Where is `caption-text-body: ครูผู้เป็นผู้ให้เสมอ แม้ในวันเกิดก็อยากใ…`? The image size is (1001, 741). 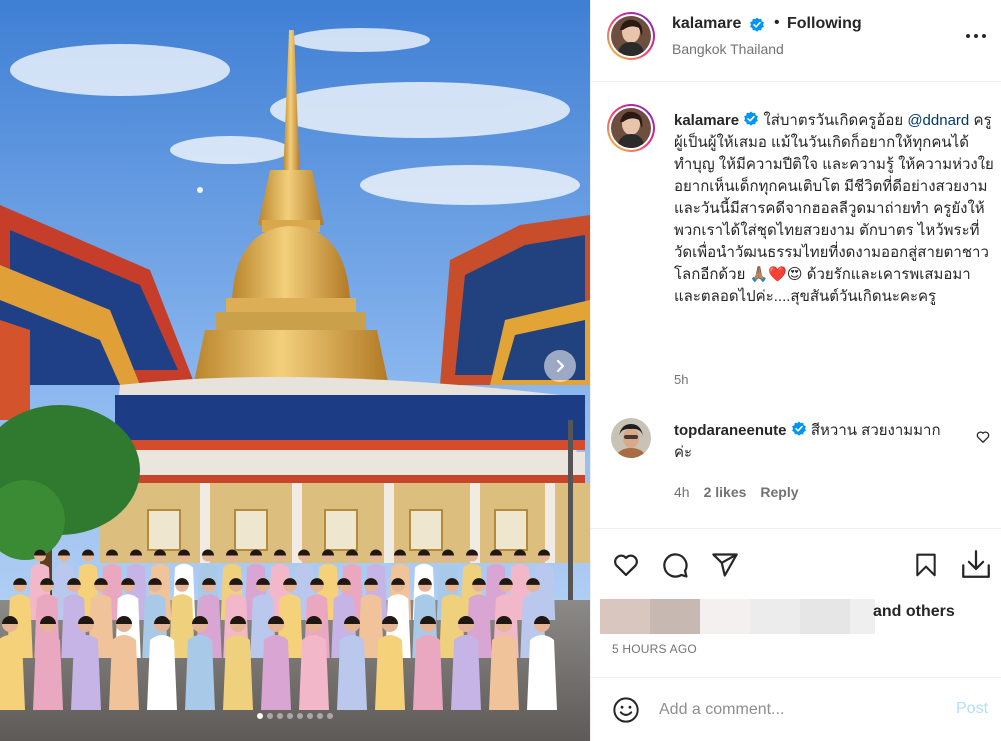
caption-text-body: ครูผู้เป็นผู้ให้เสมอ แม้ในวันเกิดก็อยากใ… is located at coordinates (834, 208).